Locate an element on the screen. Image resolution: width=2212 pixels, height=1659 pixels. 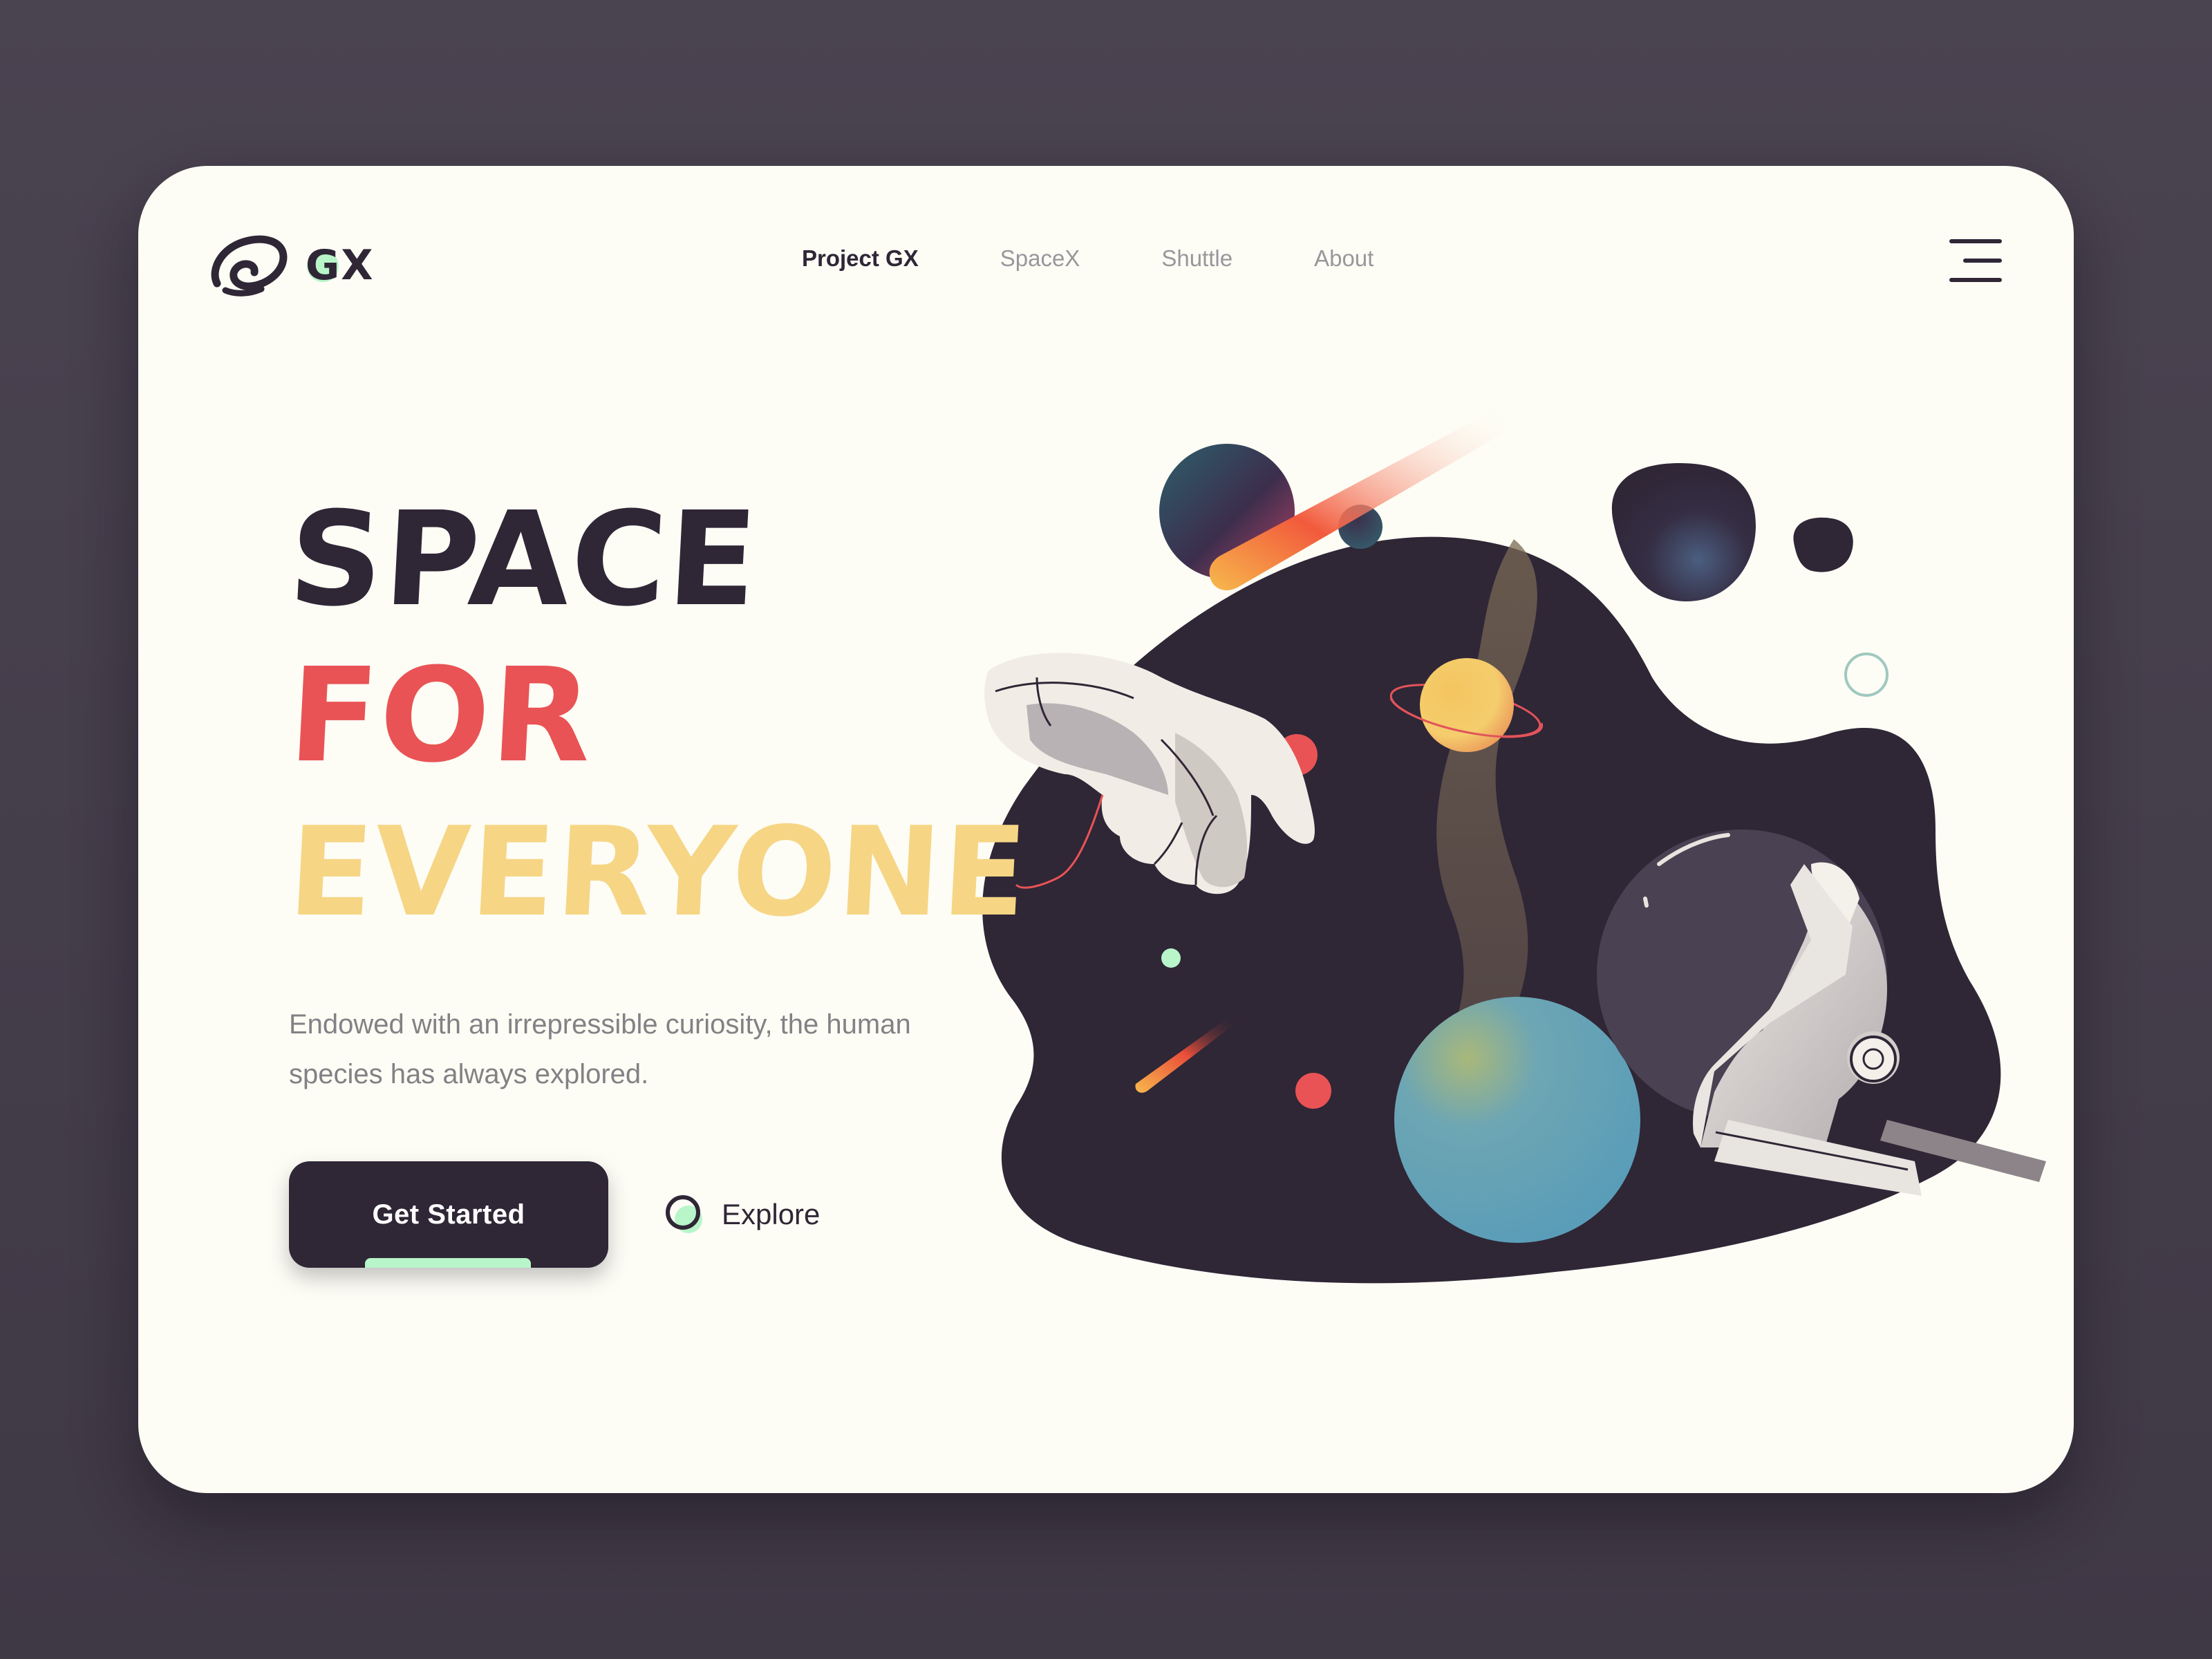
ring-icon is located at coordinates (684, 1214).